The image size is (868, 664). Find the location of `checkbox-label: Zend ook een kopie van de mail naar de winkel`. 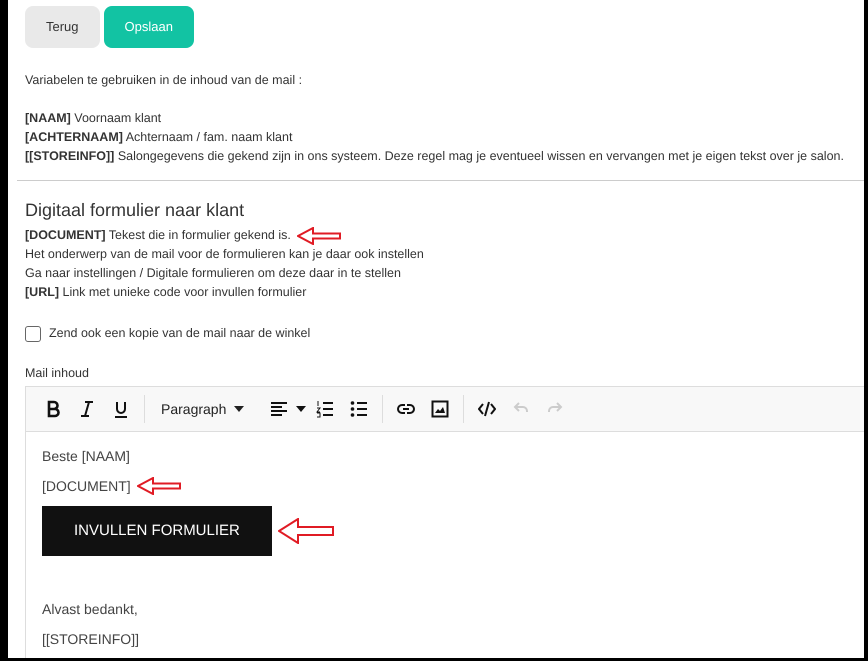

checkbox-label: Zend ook een kopie van de mail naar de winkel is located at coordinates (179, 333).